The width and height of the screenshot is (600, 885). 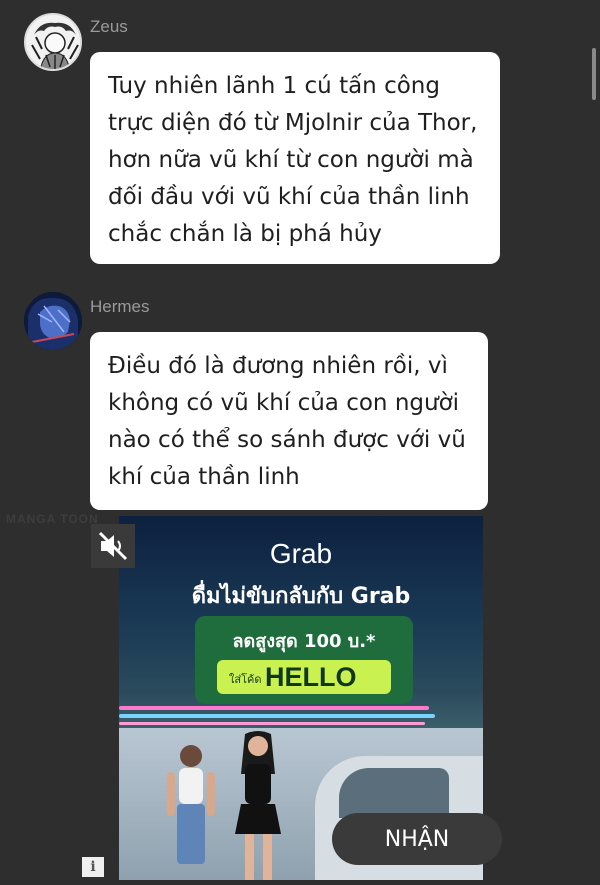 I want to click on promo-code-prefix: ใส่โค้ด, so click(x=245, y=679).